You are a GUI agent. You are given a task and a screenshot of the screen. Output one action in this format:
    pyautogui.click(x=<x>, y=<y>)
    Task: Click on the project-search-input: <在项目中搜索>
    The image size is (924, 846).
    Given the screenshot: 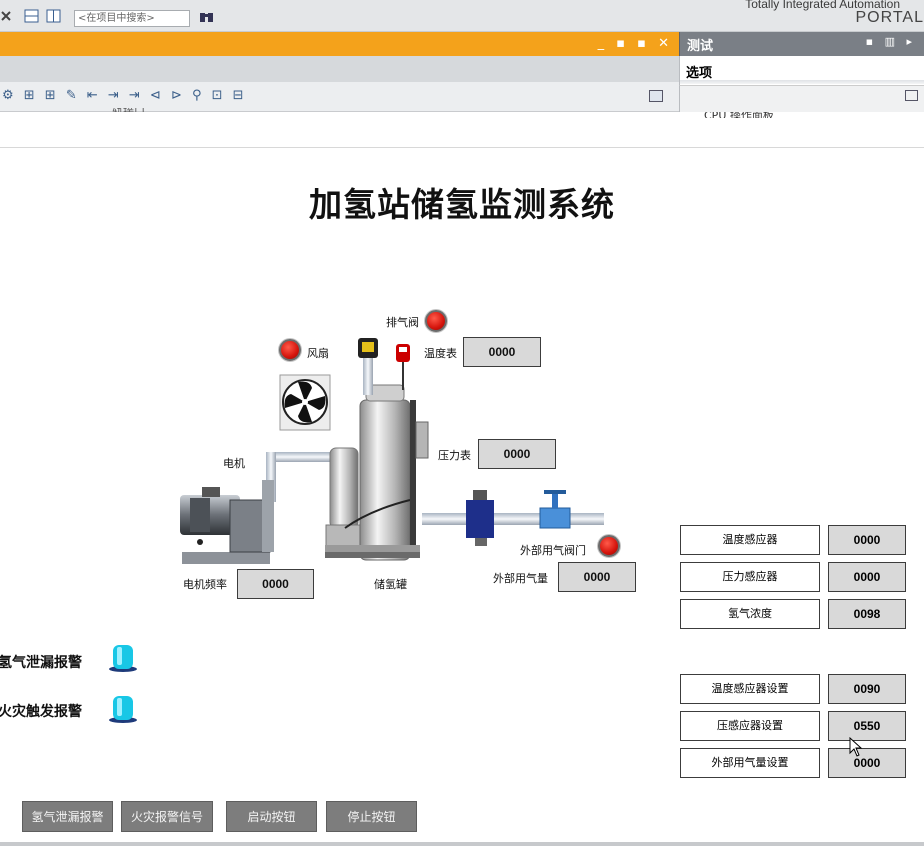 What is the action you would take?
    pyautogui.click(x=132, y=18)
    